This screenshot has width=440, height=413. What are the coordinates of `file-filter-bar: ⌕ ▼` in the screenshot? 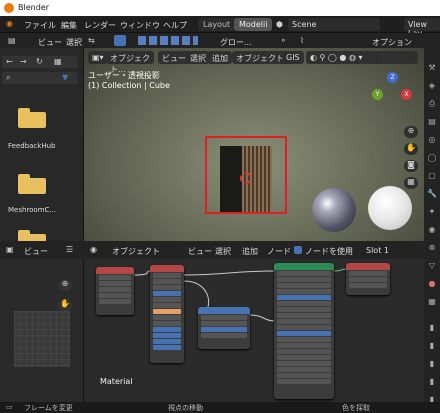 It's located at (40, 78).